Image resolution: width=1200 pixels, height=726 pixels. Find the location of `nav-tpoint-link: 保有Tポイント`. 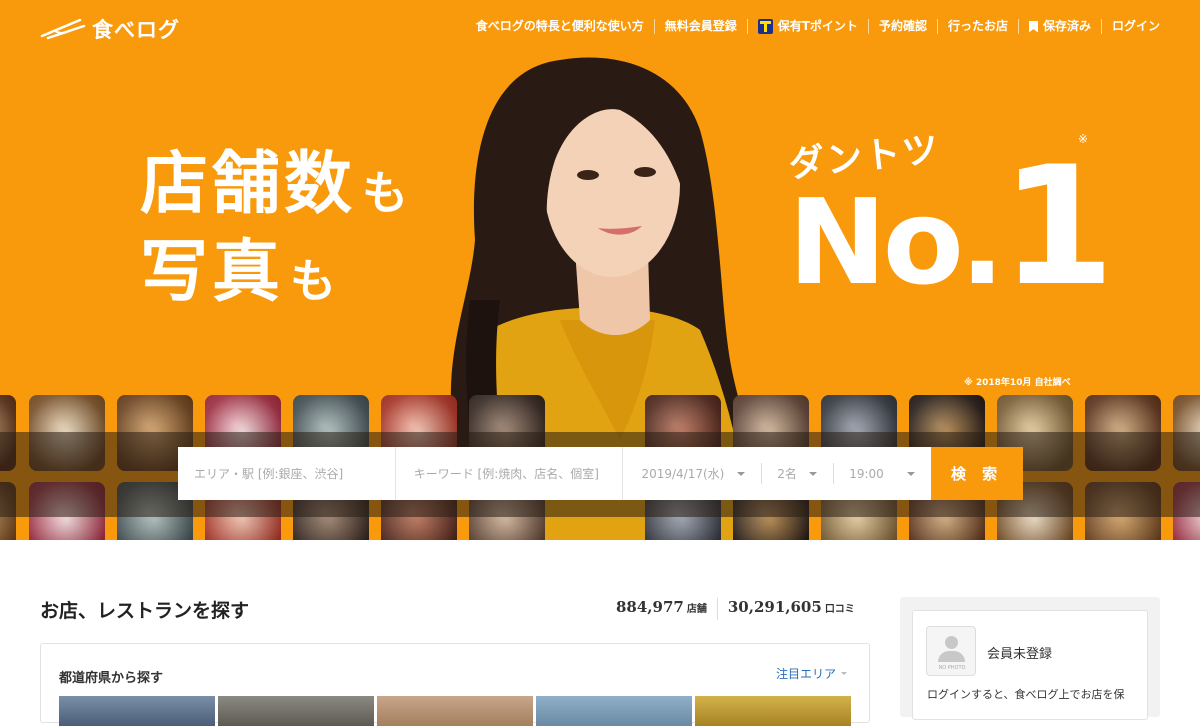

nav-tpoint-link: 保有Tポイント is located at coordinates (807, 26).